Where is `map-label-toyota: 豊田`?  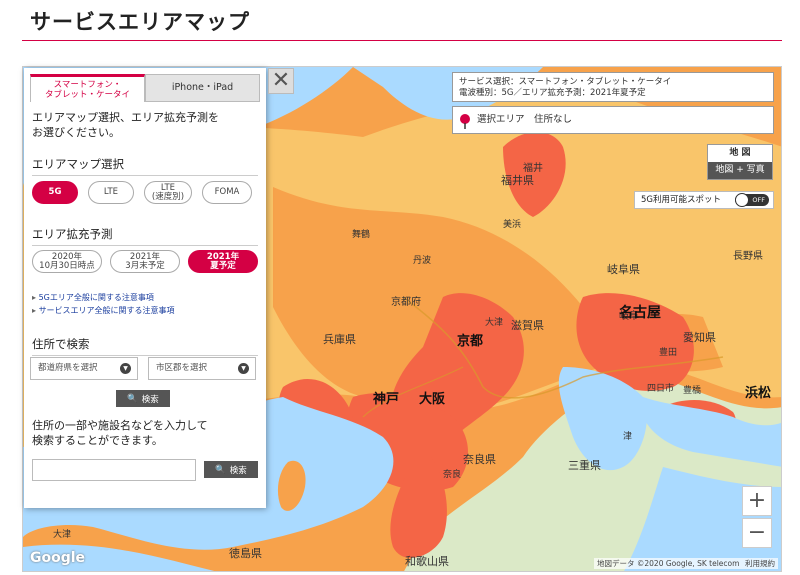
map-label-toyota: 豊田 is located at coordinates (668, 351).